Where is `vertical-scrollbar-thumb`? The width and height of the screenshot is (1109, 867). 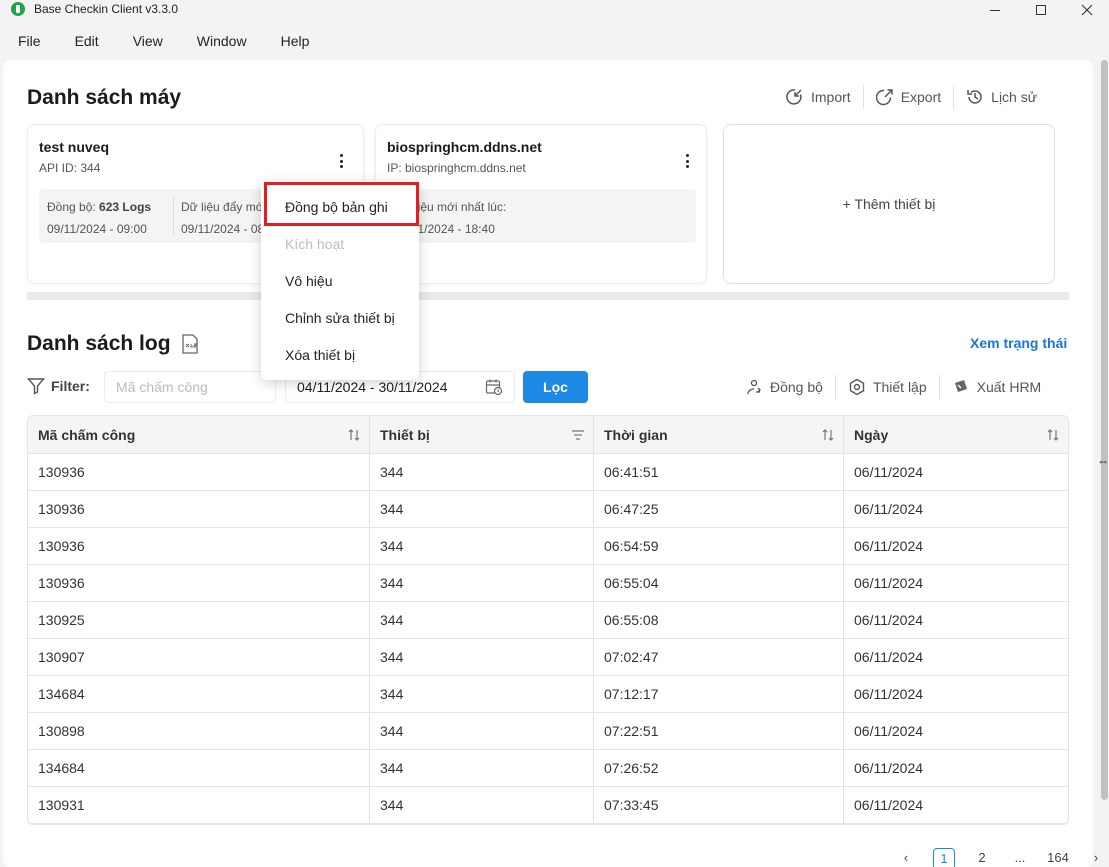 vertical-scrollbar-thumb is located at coordinates (1104, 430).